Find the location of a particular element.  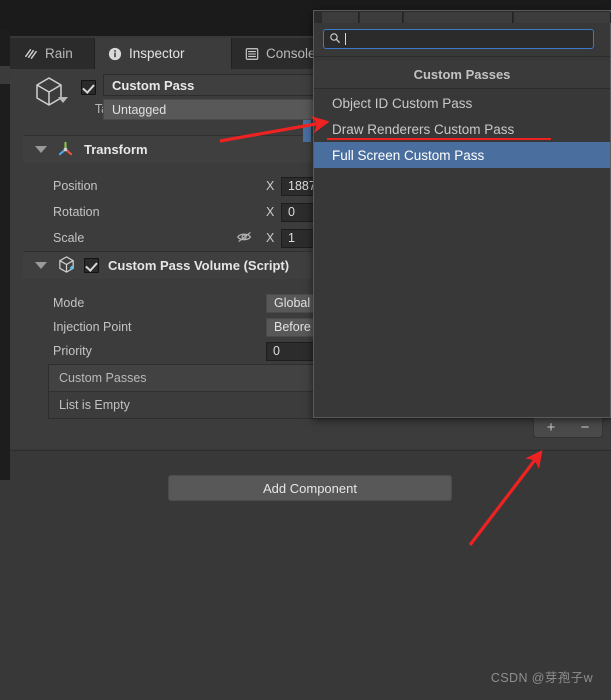

gameobject-enabled-checkbox is located at coordinates (88, 87).